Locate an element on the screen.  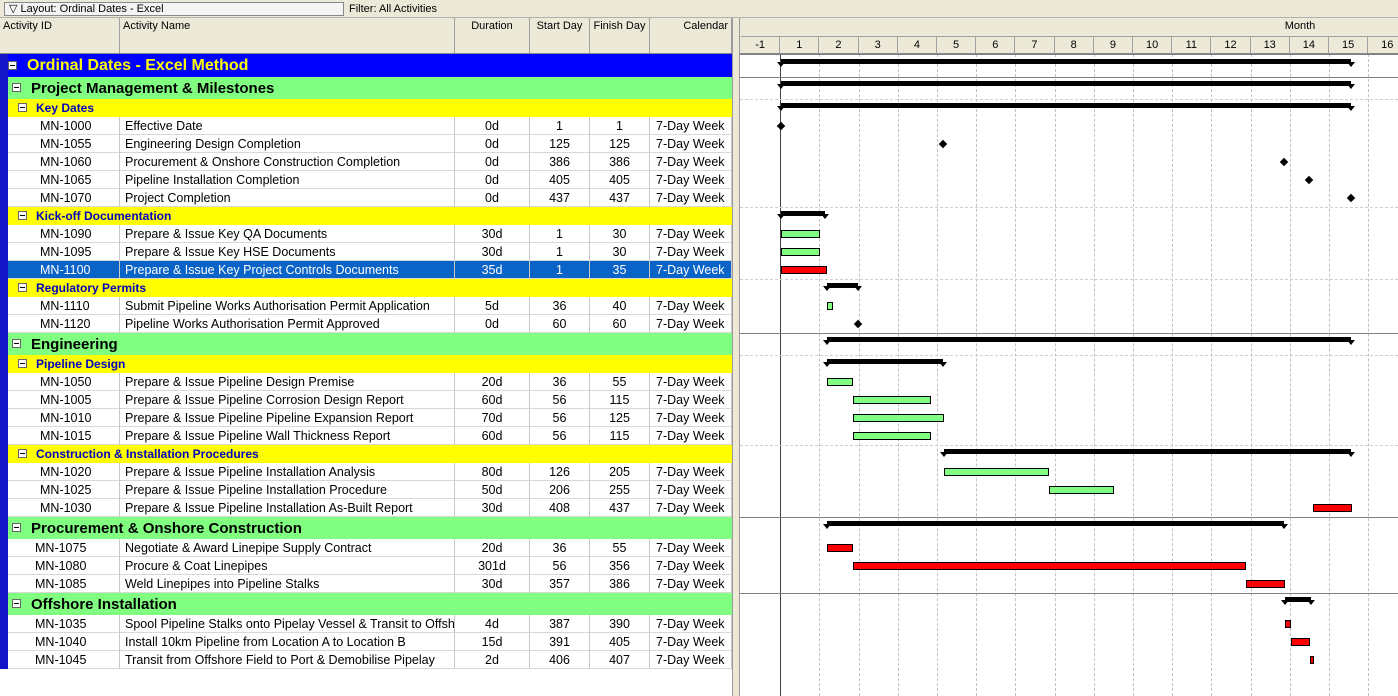
activity-id: MN-1075 is located at coordinates (69, 548).